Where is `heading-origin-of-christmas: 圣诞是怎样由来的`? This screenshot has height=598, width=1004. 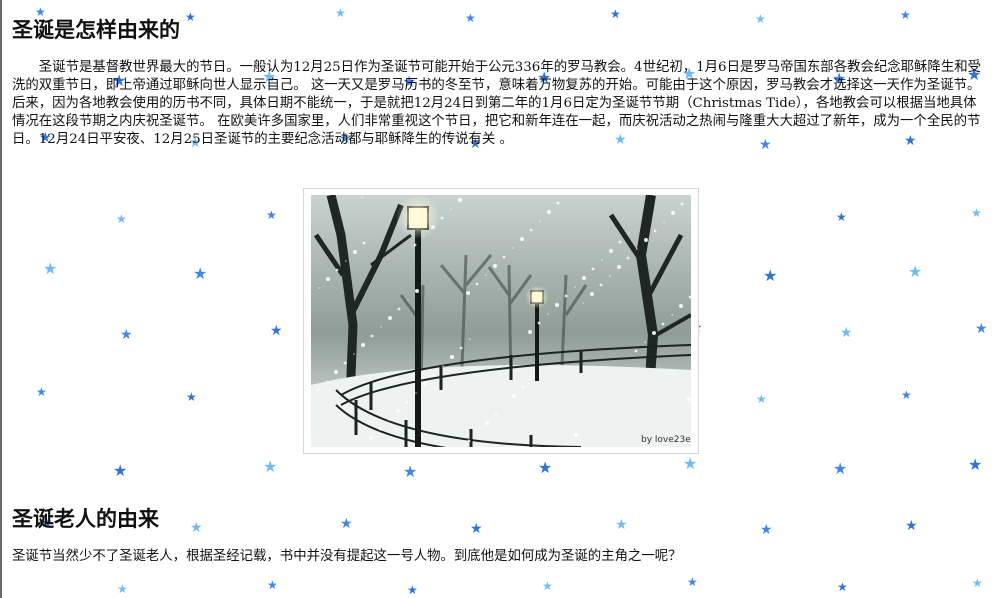 heading-origin-of-christmas: 圣诞是怎样由来的 is located at coordinates (96, 29).